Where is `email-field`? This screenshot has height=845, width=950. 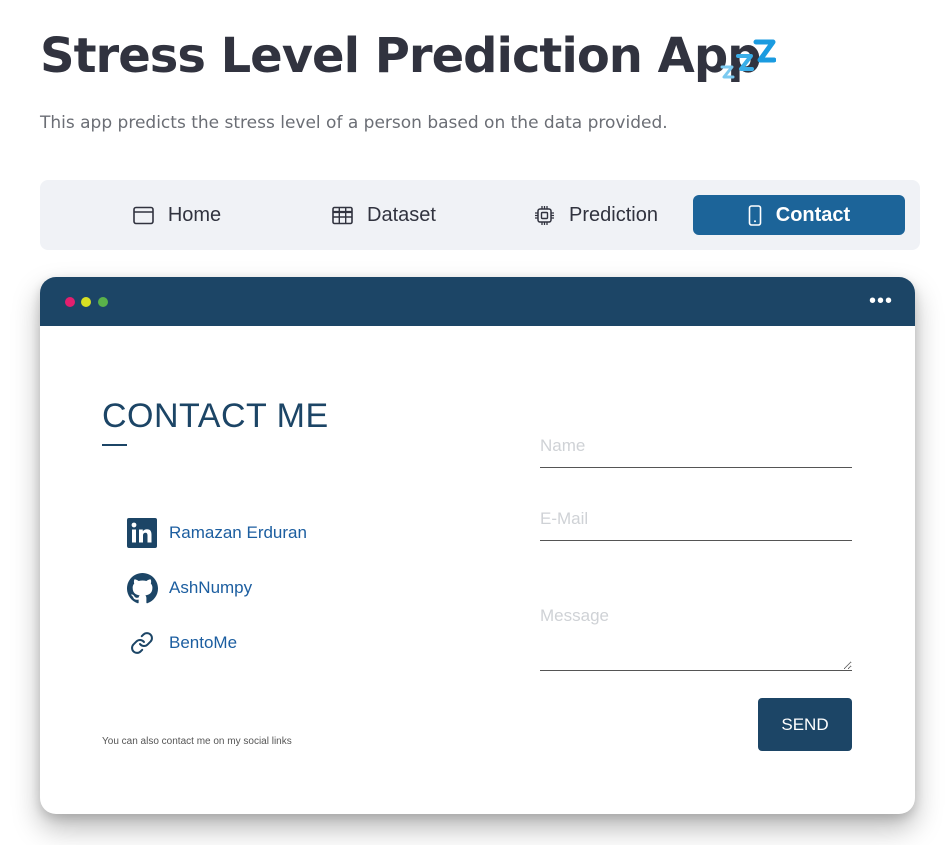 email-field is located at coordinates (696, 519).